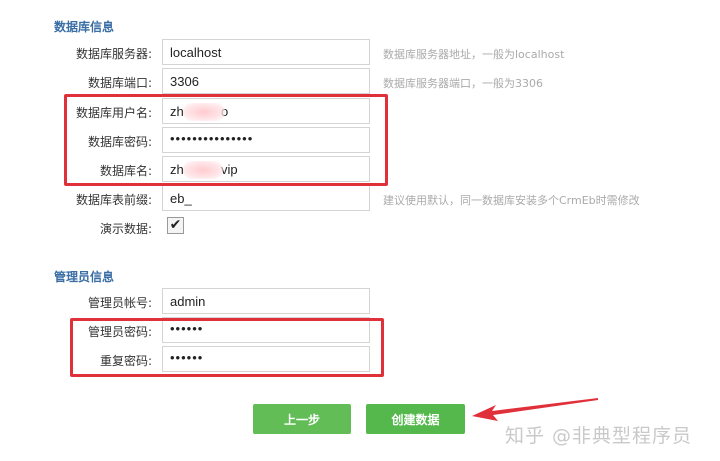  Describe the element at coordinates (84, 27) in the screenshot. I see `db-section-title: 数据库信息` at that location.